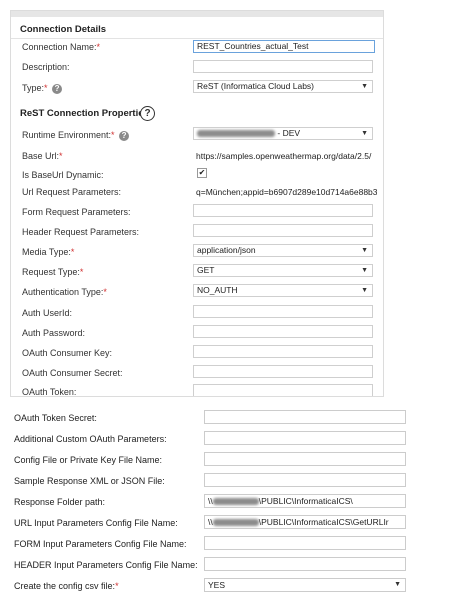 The width and height of the screenshot is (474, 602). What do you see at coordinates (49, 392) in the screenshot?
I see `oauth-token-label: OAuth Token:` at bounding box center [49, 392].